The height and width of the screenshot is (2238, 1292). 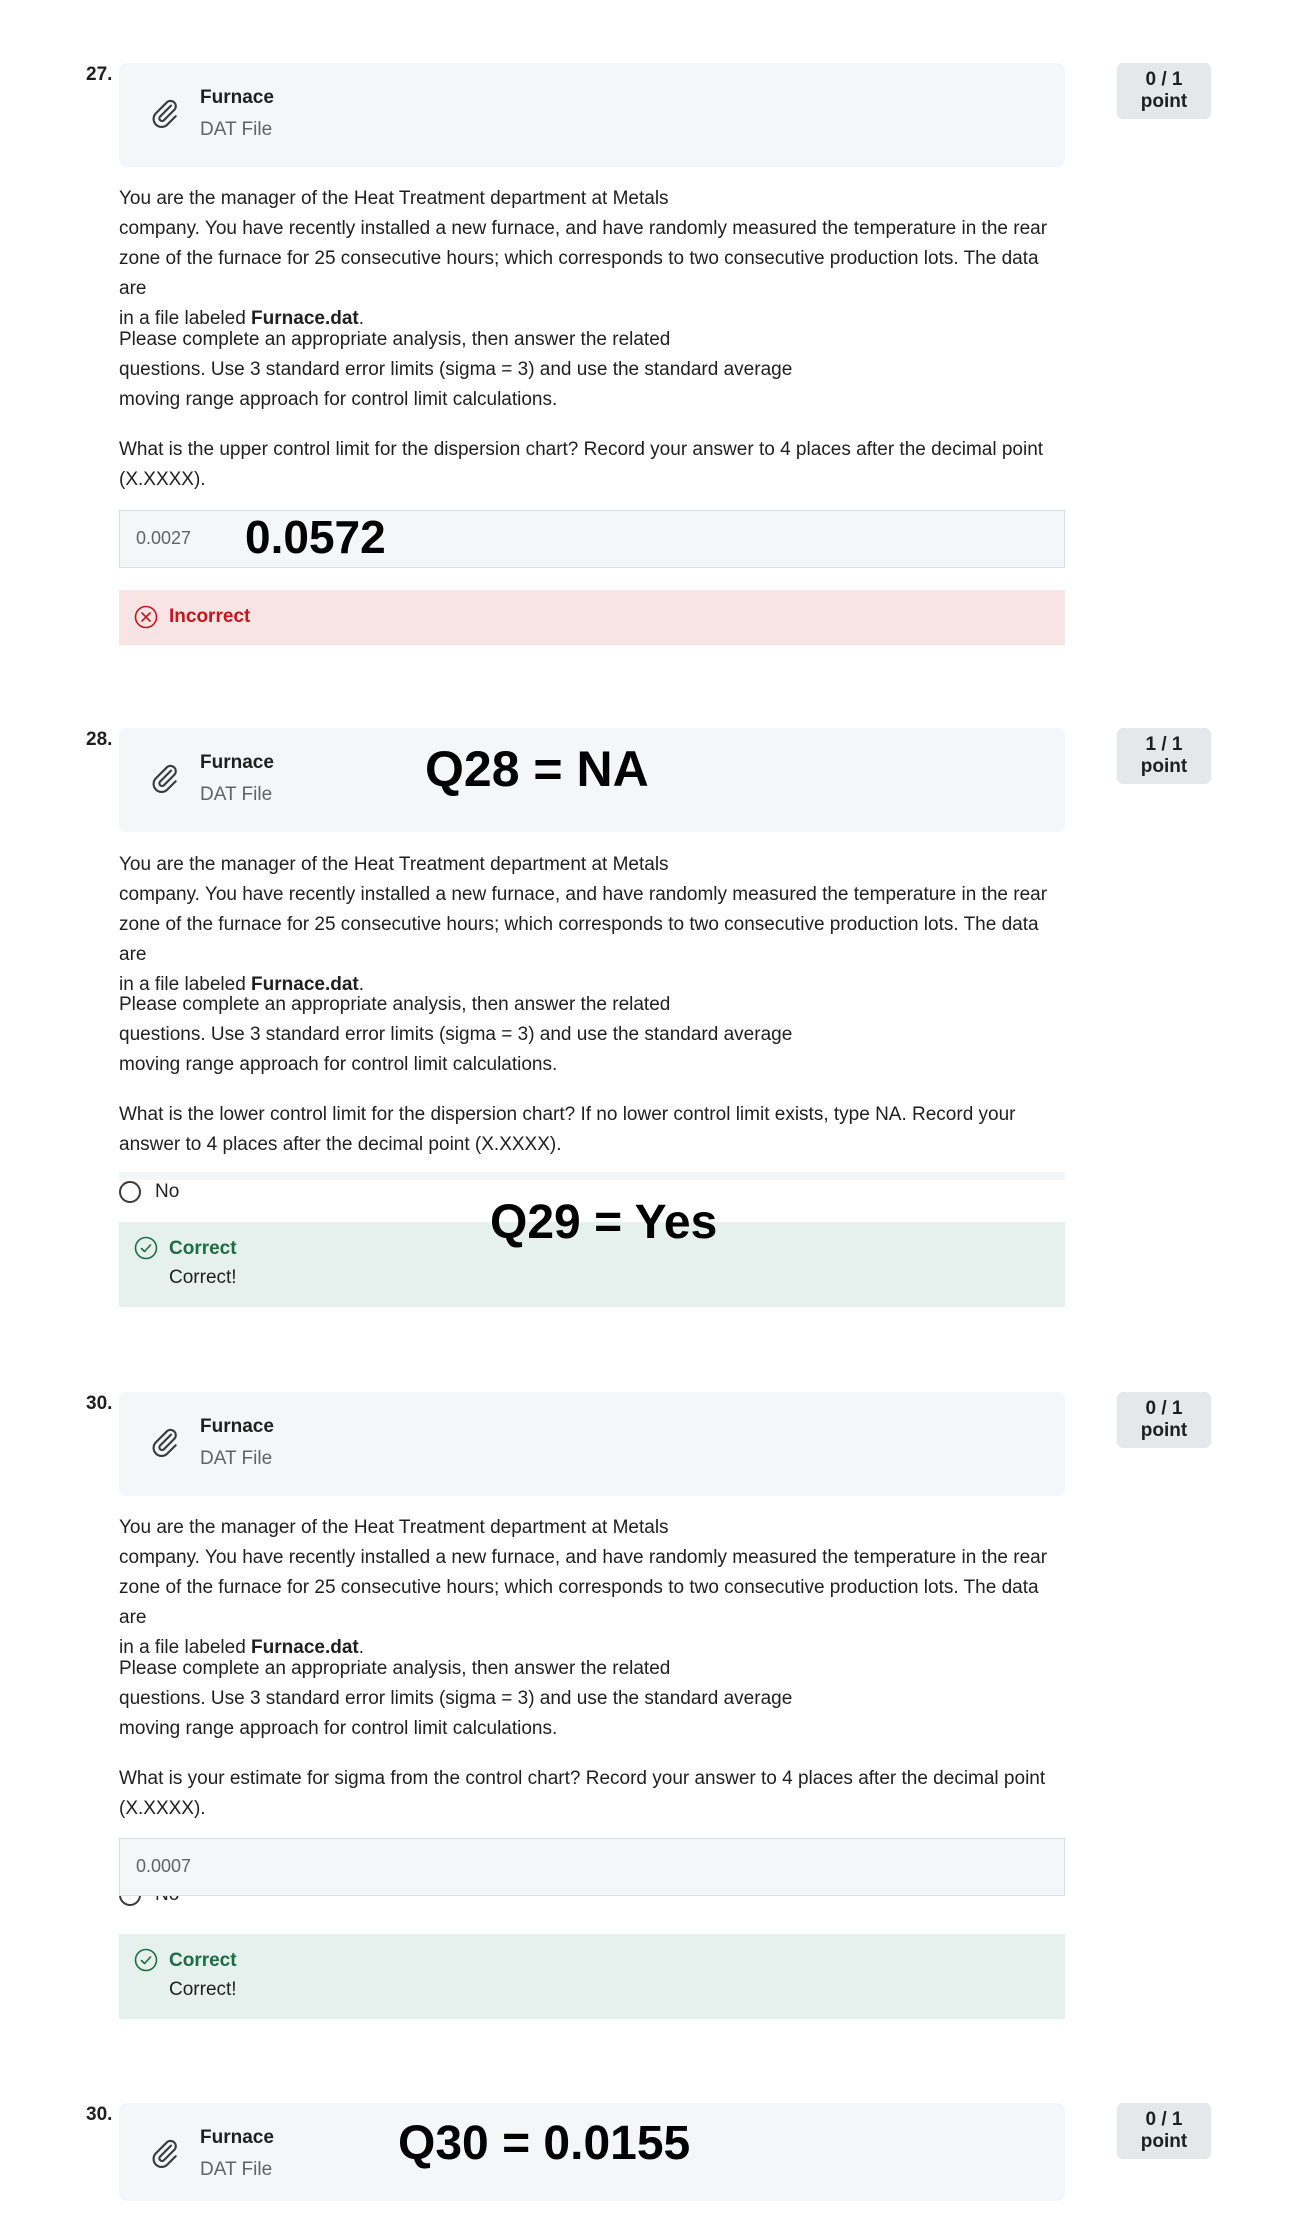 What do you see at coordinates (592, 617) in the screenshot?
I see `feedback-incorrect: Incorrect` at bounding box center [592, 617].